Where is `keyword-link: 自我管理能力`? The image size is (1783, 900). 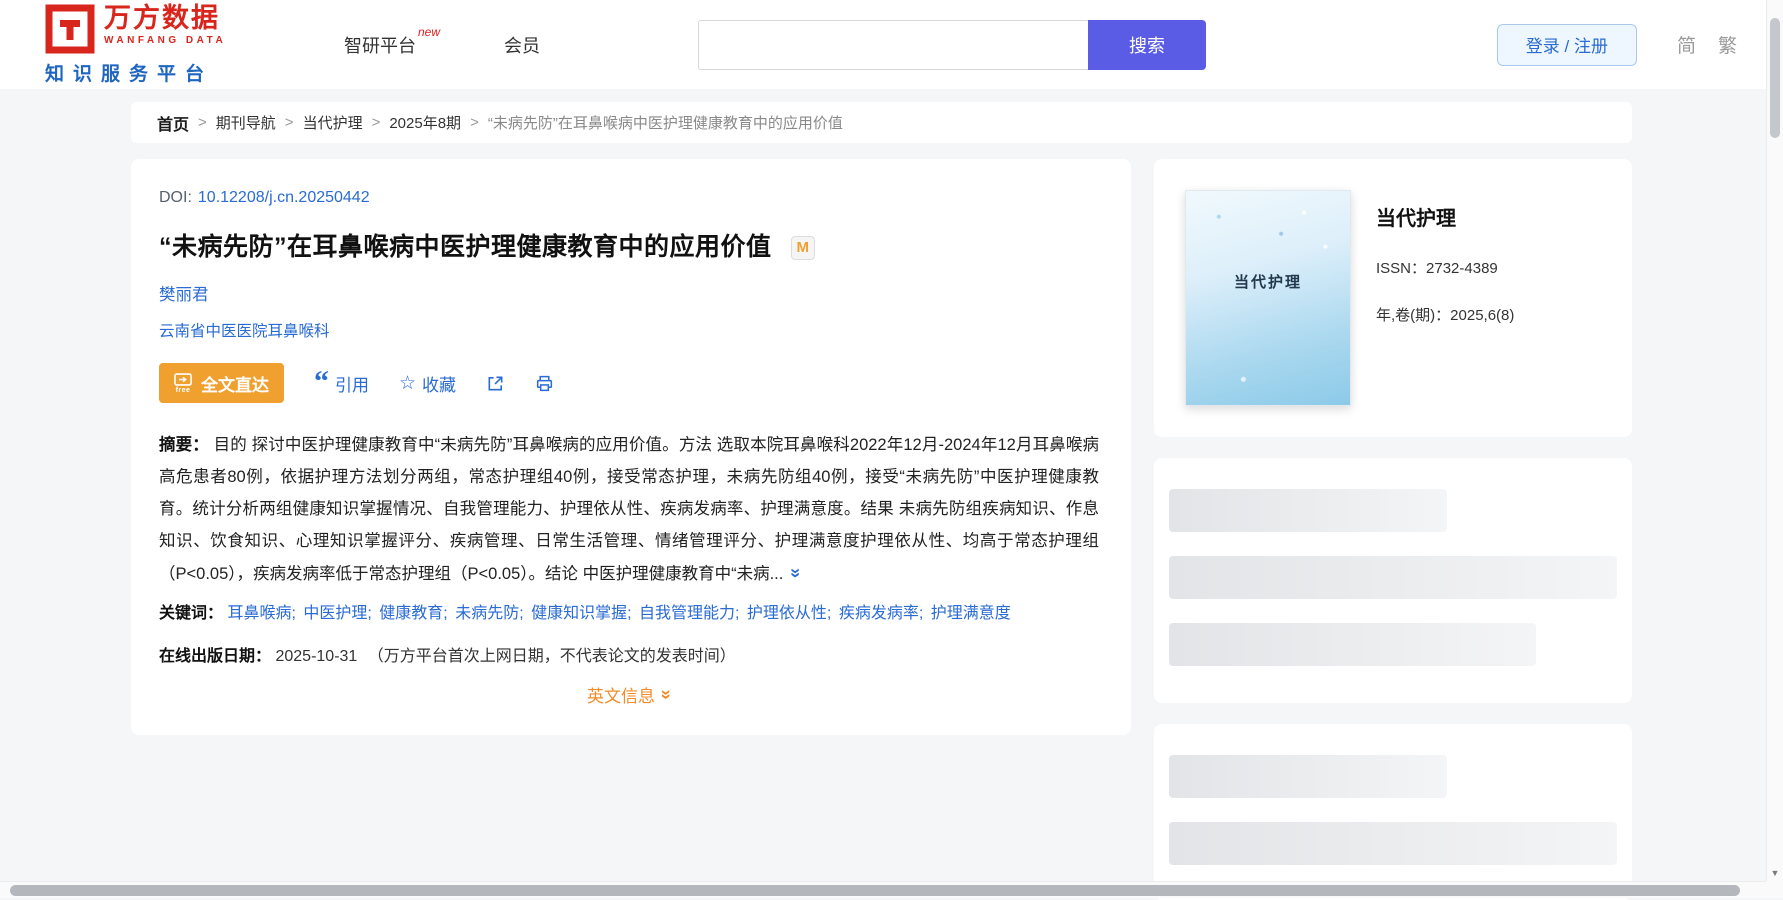
keyword-link: 自我管理能力 is located at coordinates (687, 613).